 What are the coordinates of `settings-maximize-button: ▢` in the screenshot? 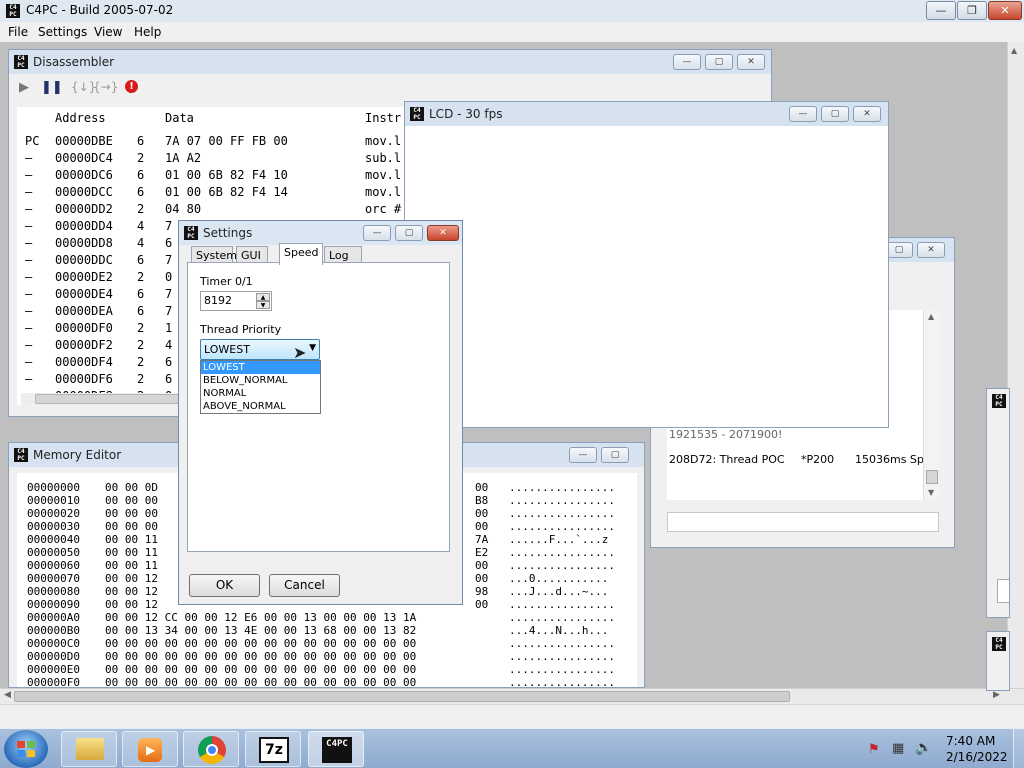 It's located at (409, 233).